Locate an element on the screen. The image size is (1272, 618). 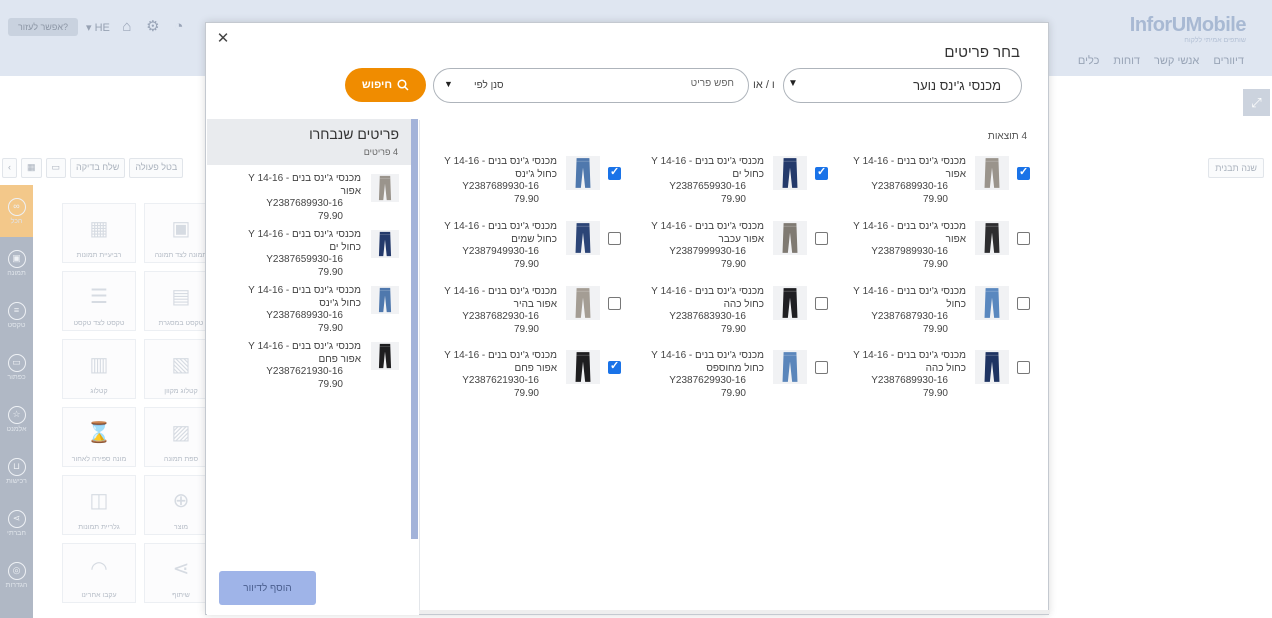
widget-gallery: ◫ גלריית תמונות is located at coordinates (99, 505).